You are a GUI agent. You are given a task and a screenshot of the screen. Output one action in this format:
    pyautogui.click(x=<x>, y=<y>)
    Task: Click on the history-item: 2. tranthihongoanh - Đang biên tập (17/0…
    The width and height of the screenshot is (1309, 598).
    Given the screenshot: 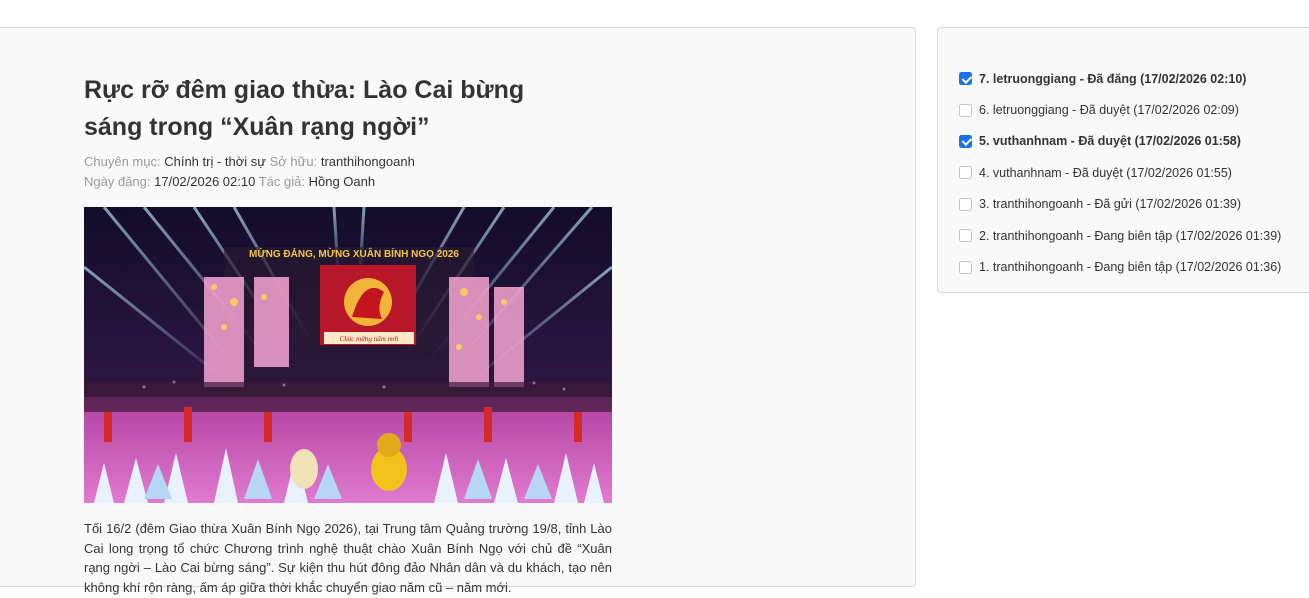 What is the action you would take?
    pyautogui.click(x=1120, y=235)
    